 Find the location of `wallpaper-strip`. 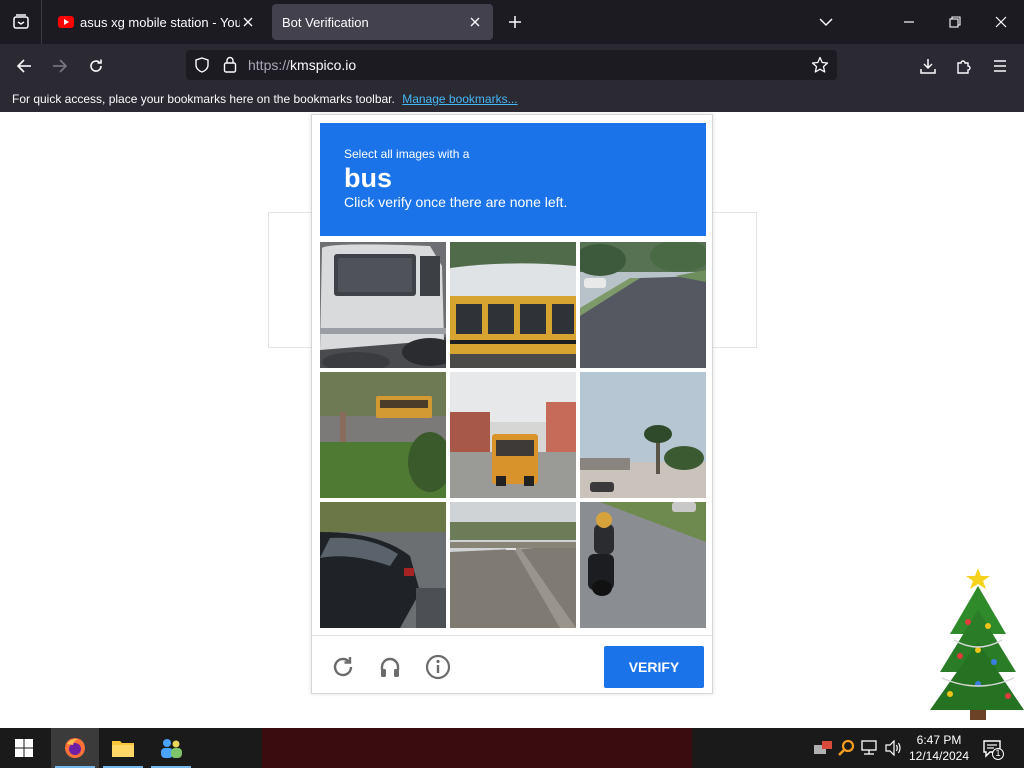

wallpaper-strip is located at coordinates (477, 748).